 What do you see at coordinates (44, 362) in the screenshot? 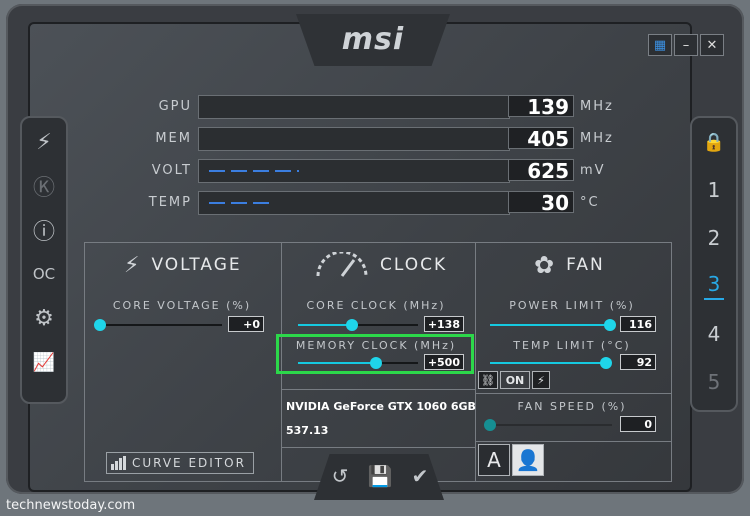
I see `monitor-icon: 📈` at bounding box center [44, 362].